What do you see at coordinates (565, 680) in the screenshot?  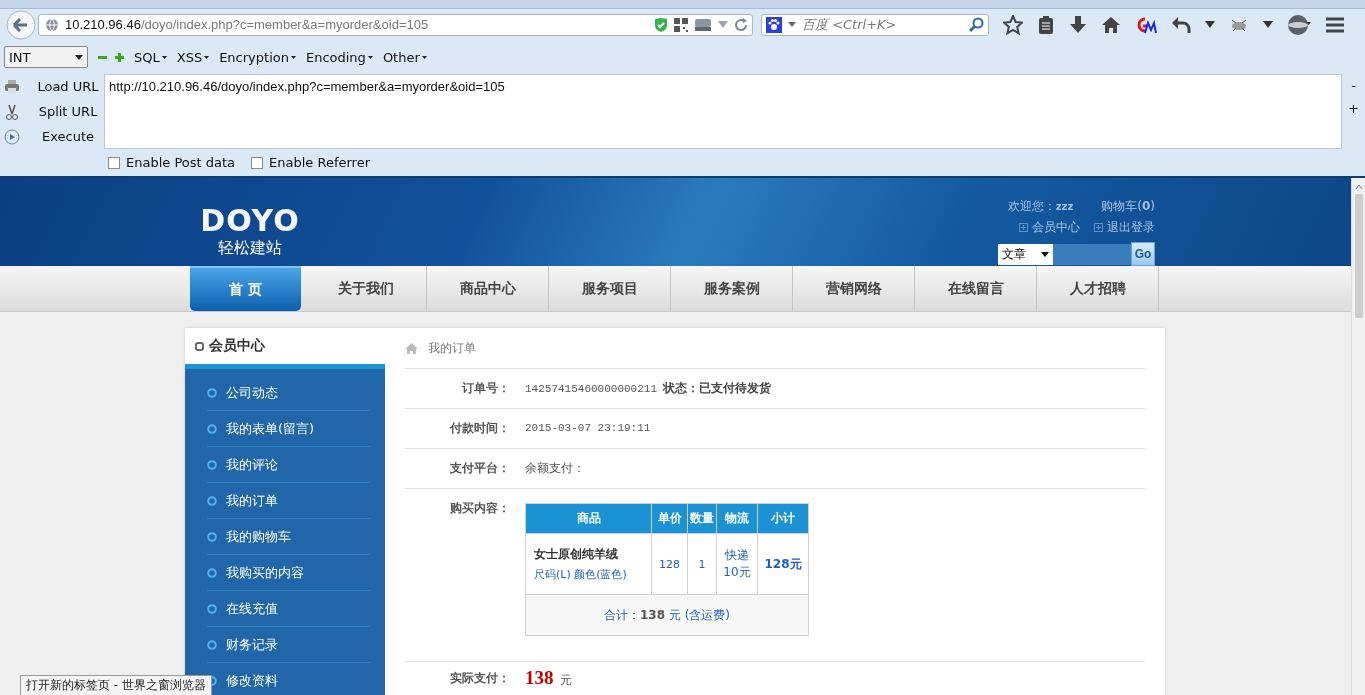 I see `currency-unit: 元` at bounding box center [565, 680].